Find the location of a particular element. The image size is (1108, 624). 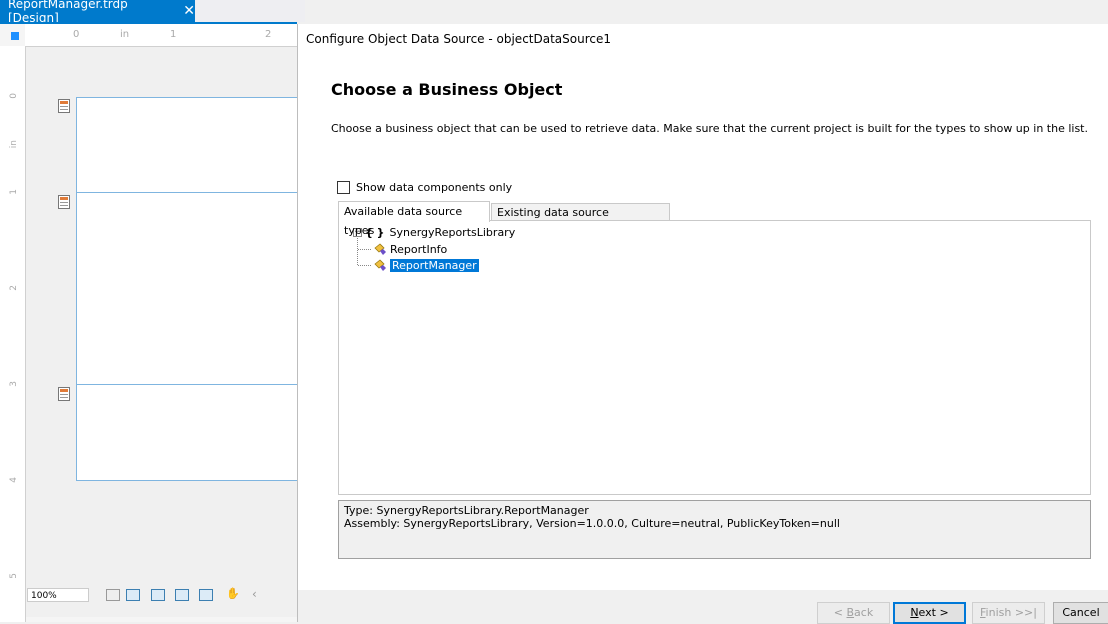

tree-node-class-reportinfo: ReportInfo is located at coordinates (410, 249).